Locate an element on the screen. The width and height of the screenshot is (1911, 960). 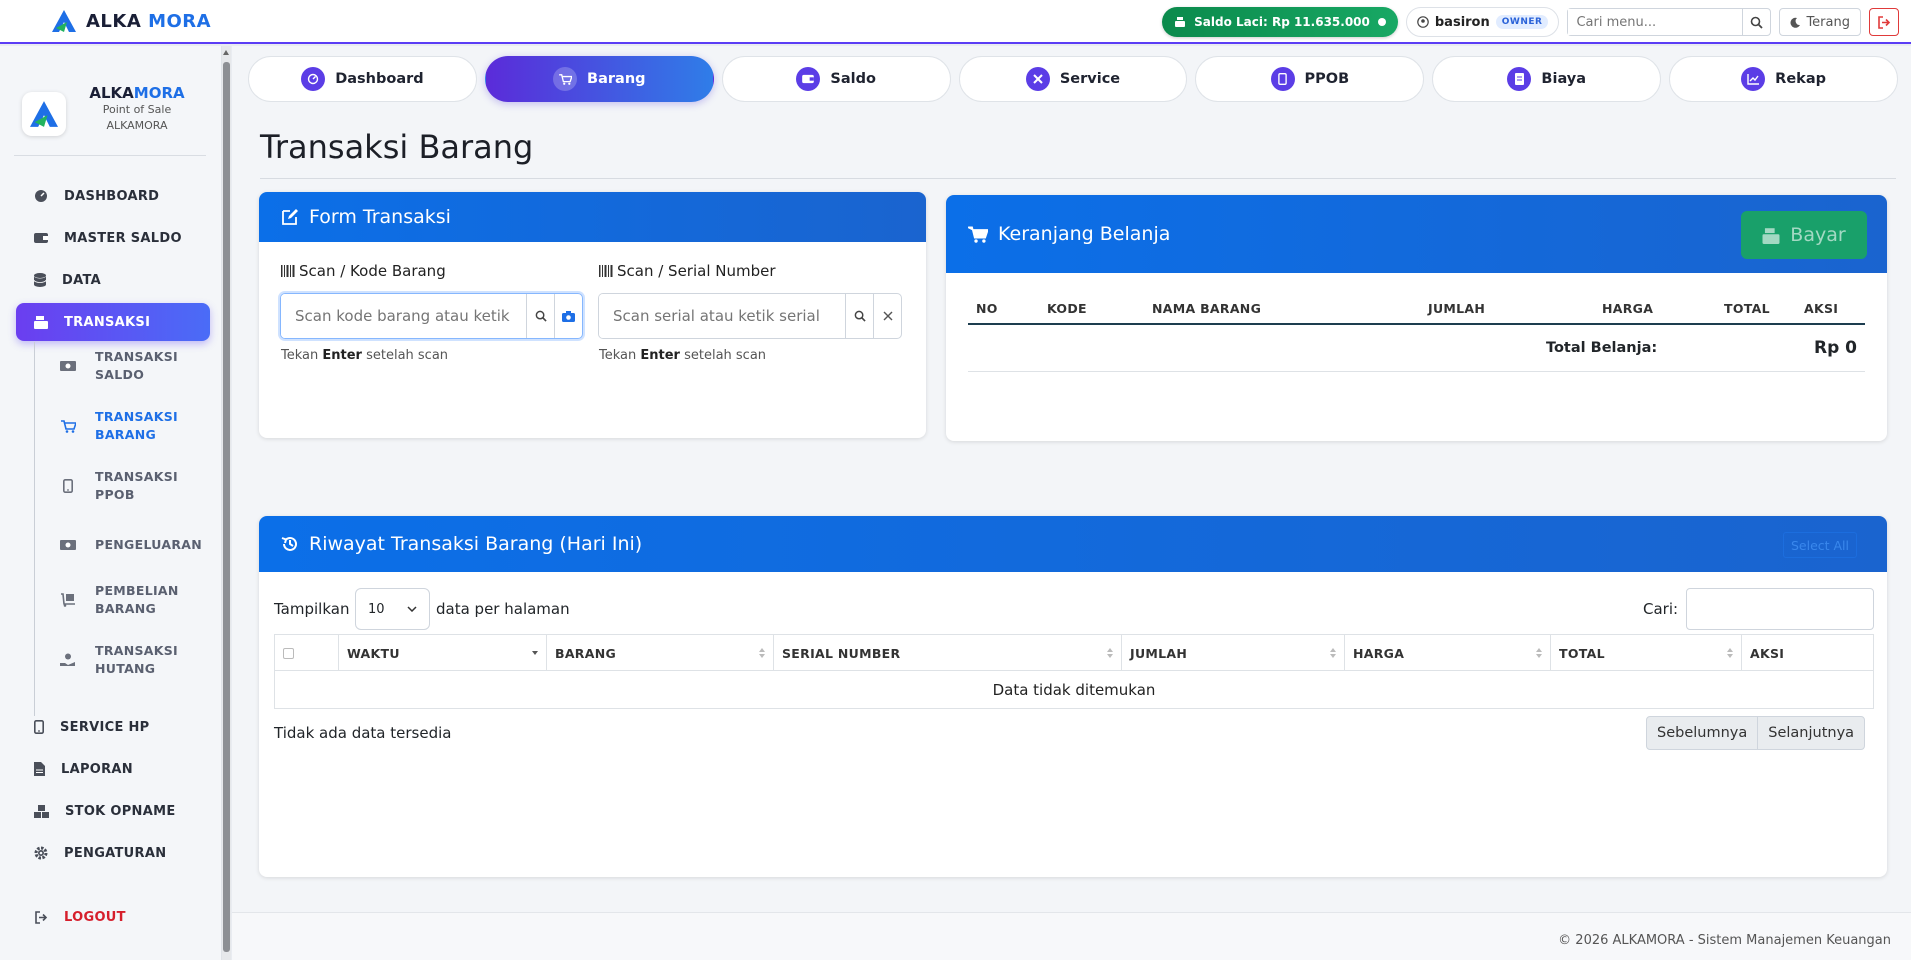
sidebar-divider is located at coordinates (110, 155).